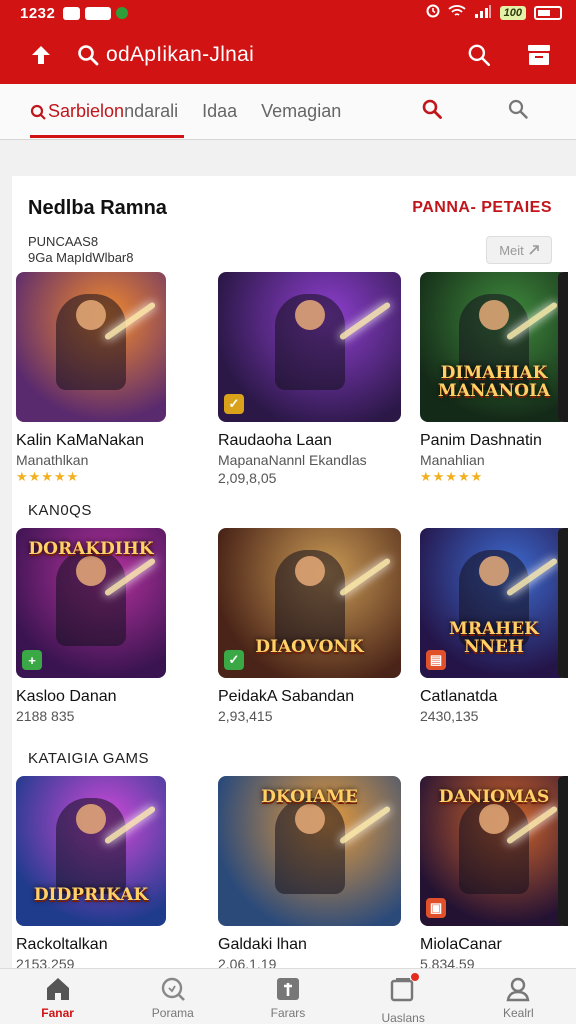 The width and height of the screenshot is (576, 1024). Describe the element at coordinates (449, 716) in the screenshot. I see `app-meta: 2430,135` at that location.